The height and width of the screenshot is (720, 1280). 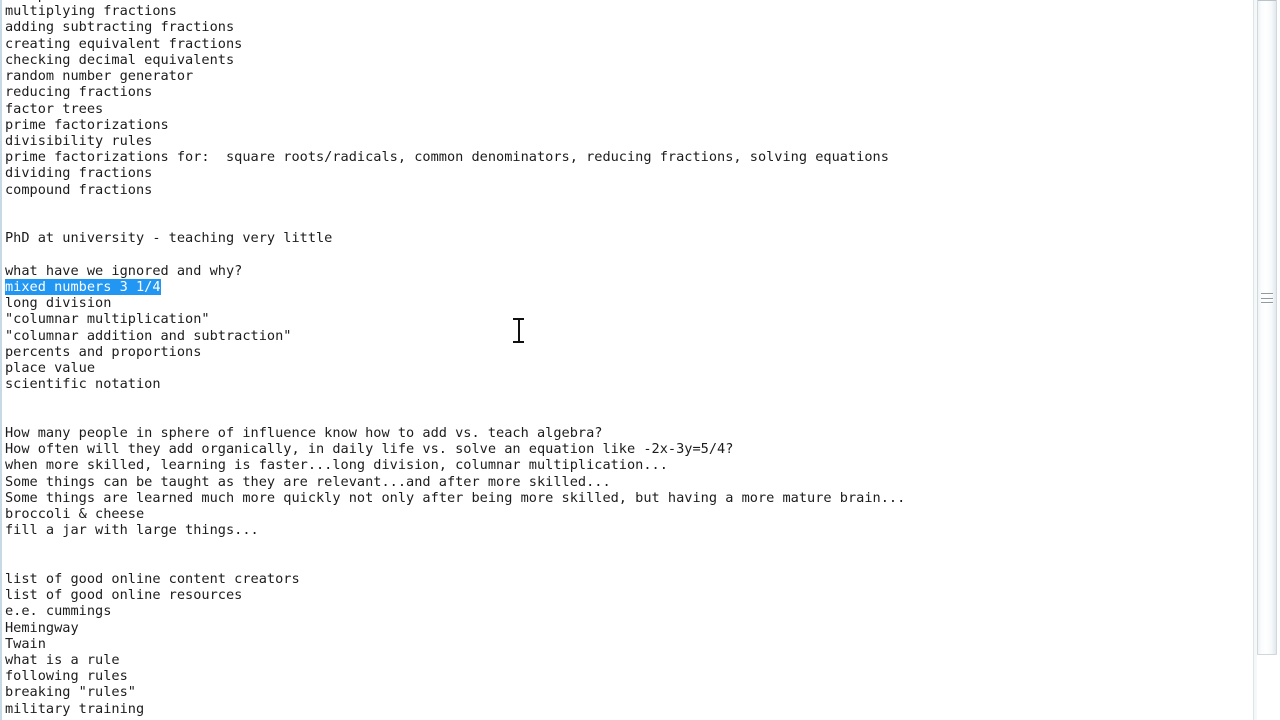 I want to click on document-line: creating equivalent fractions, so click(x=627, y=44).